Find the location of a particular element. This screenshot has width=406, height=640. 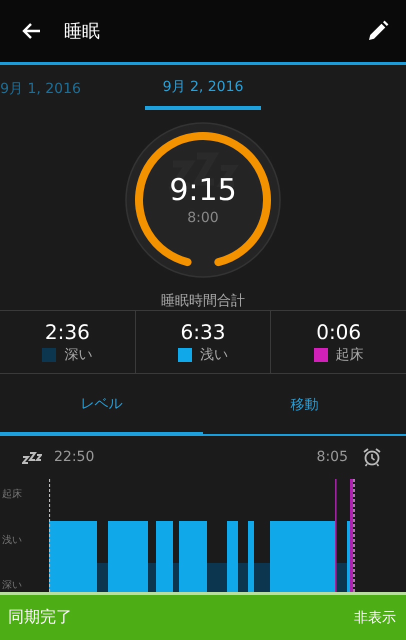

stage-duration: 2:36 is located at coordinates (67, 332).